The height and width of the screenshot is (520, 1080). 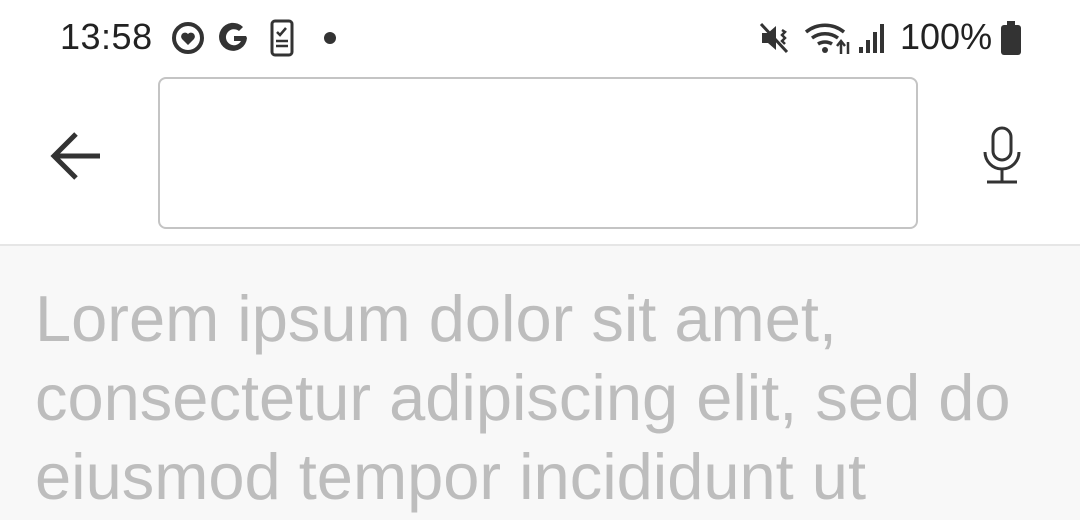 What do you see at coordinates (1011, 38) in the screenshot?
I see `battery-icon` at bounding box center [1011, 38].